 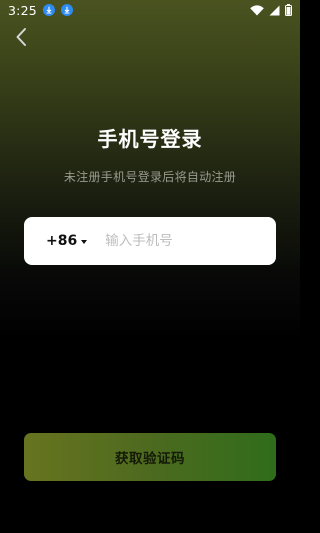 I want to click on page-title: 手机号登录, so click(x=150, y=139).